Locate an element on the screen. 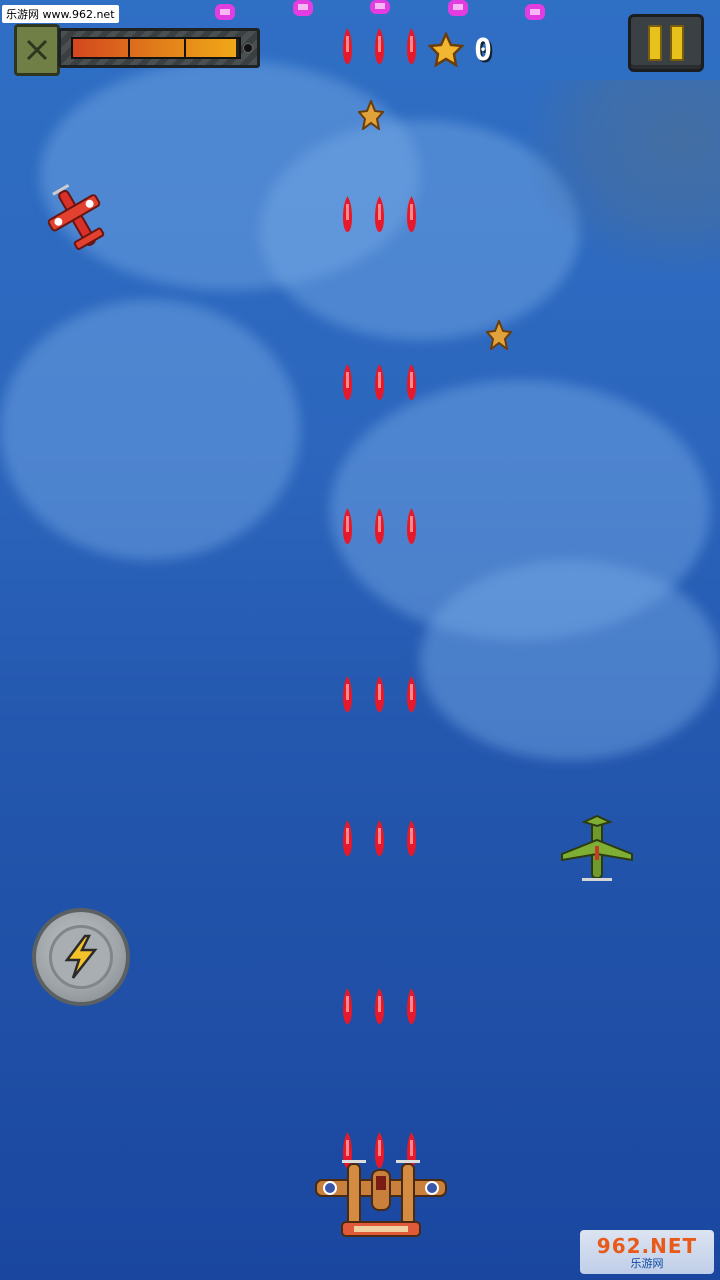 This screenshot has width=720, height=1280. fuel-gauge is located at coordinates (159, 48).